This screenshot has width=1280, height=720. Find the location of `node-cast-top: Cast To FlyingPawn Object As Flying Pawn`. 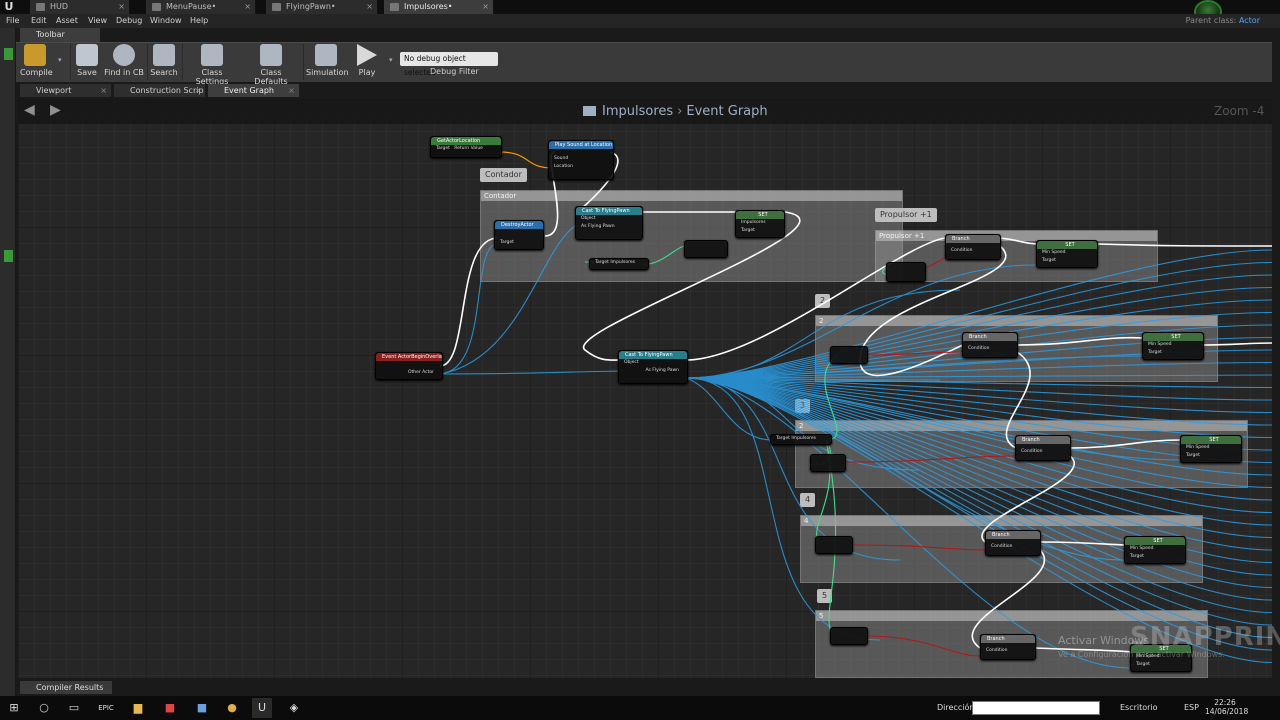

node-cast-top: Cast To FlyingPawn Object As Flying Pawn is located at coordinates (609, 223).